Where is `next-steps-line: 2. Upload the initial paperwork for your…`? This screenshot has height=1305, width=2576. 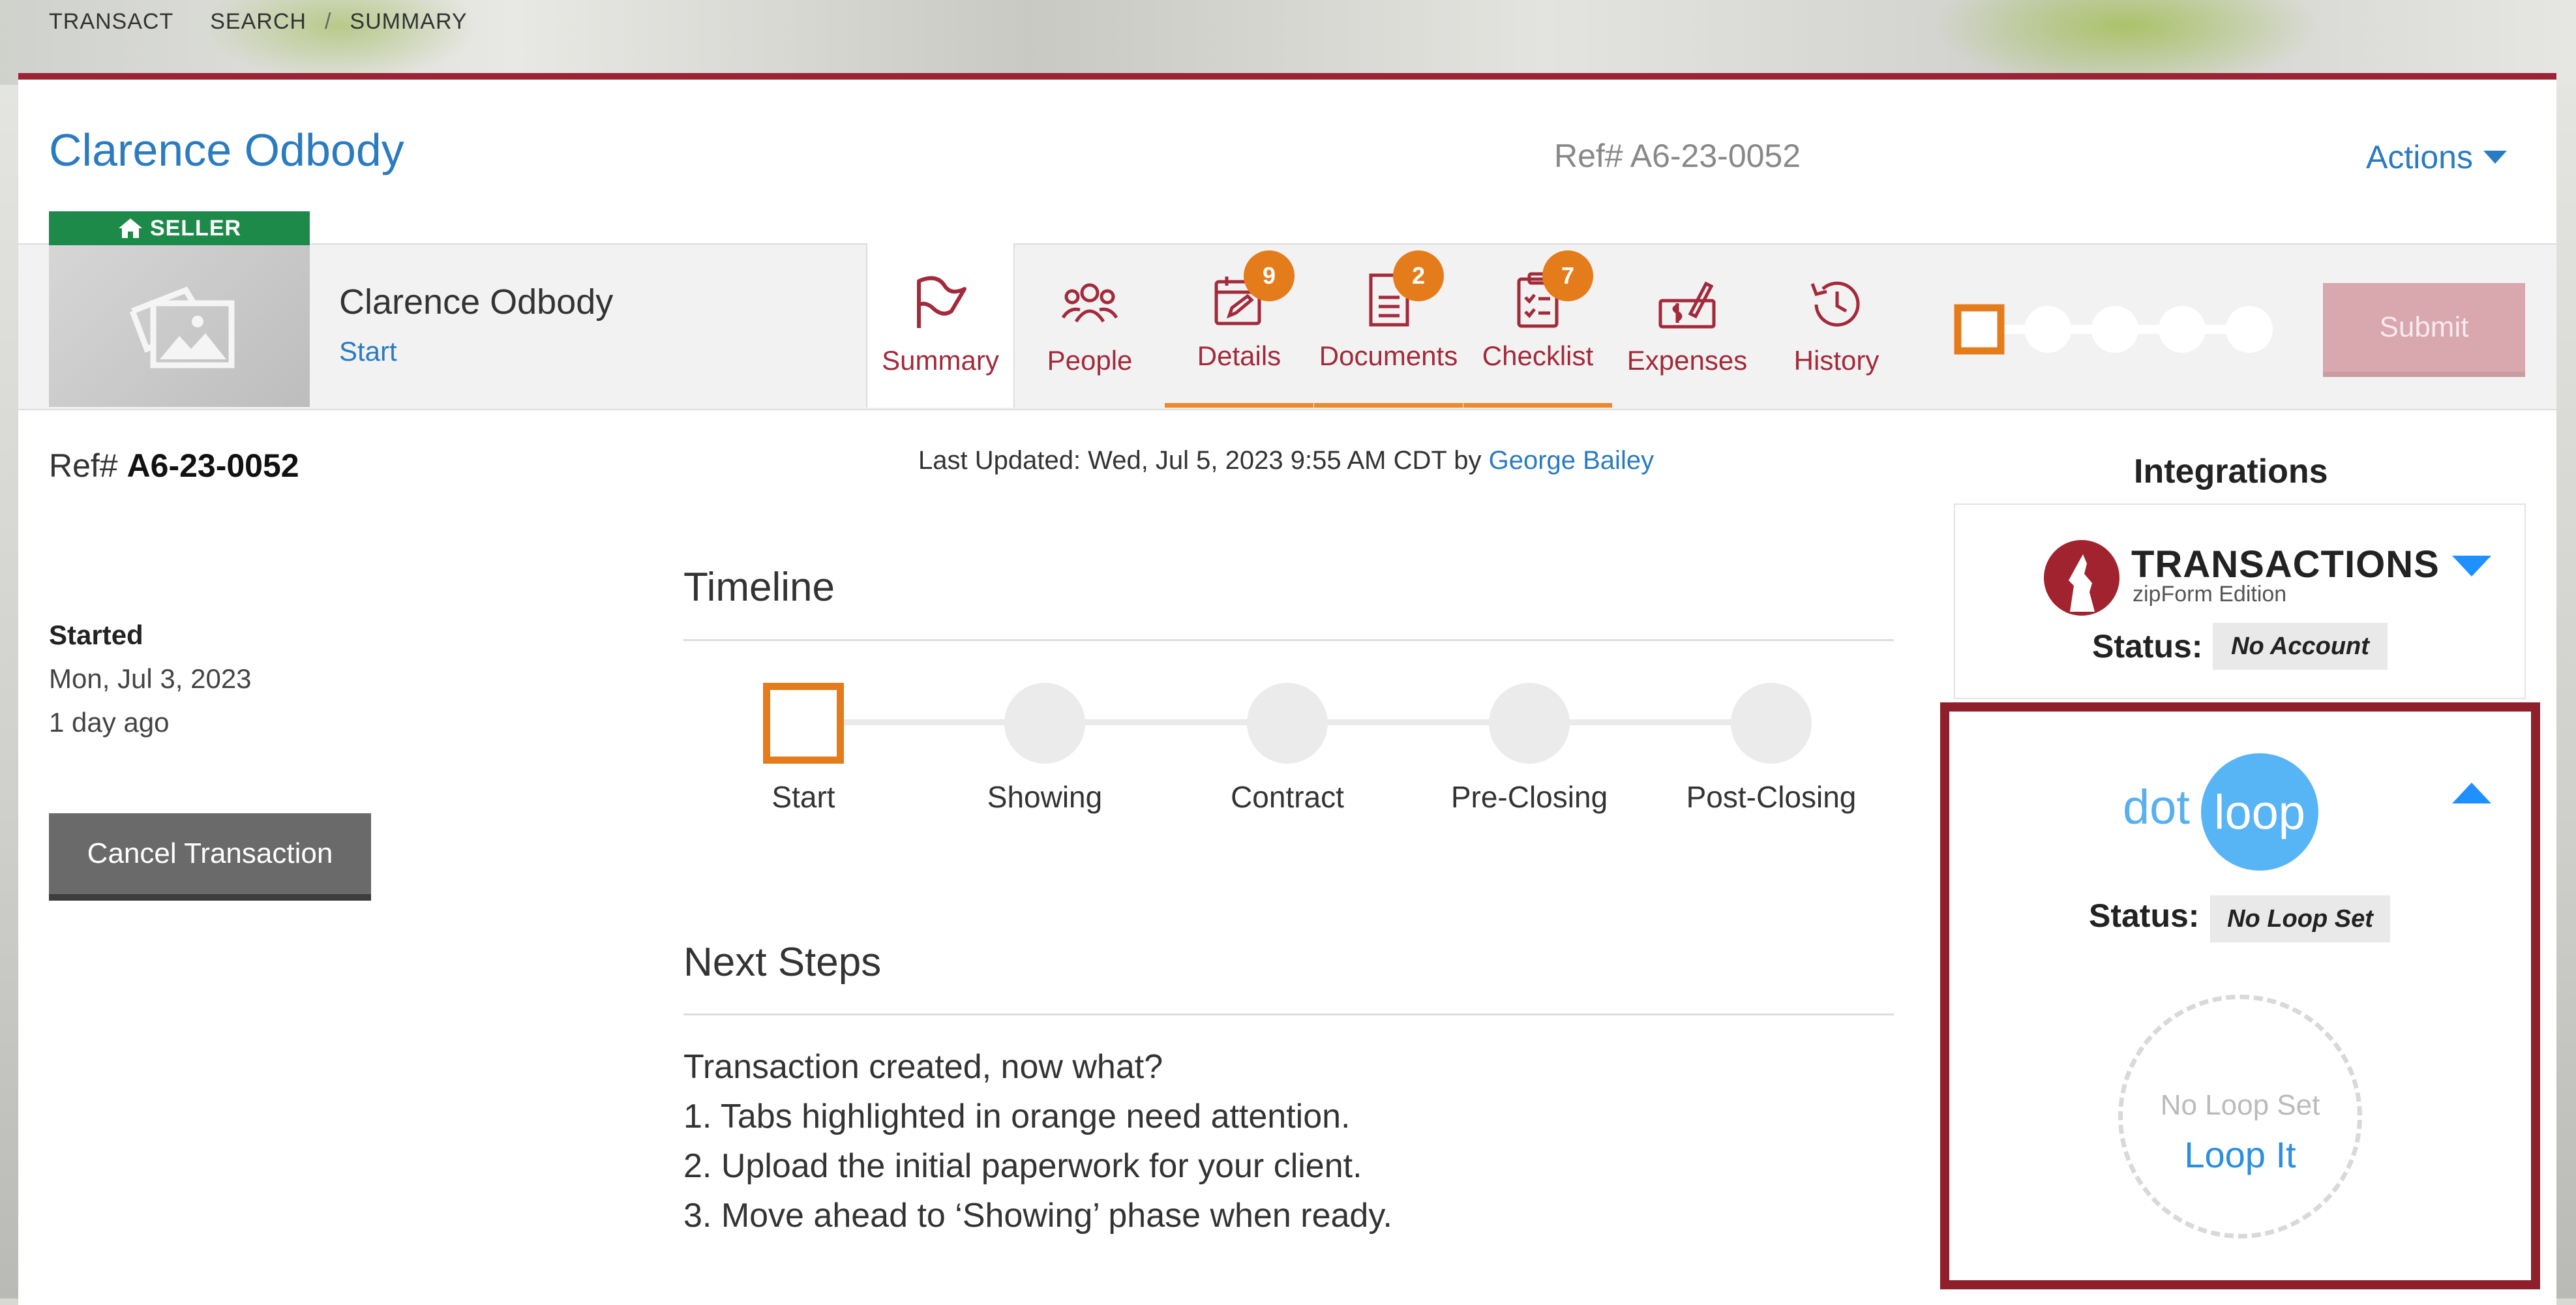 next-steps-line: 2. Upload the initial paperwork for your… is located at coordinates (1022, 1166).